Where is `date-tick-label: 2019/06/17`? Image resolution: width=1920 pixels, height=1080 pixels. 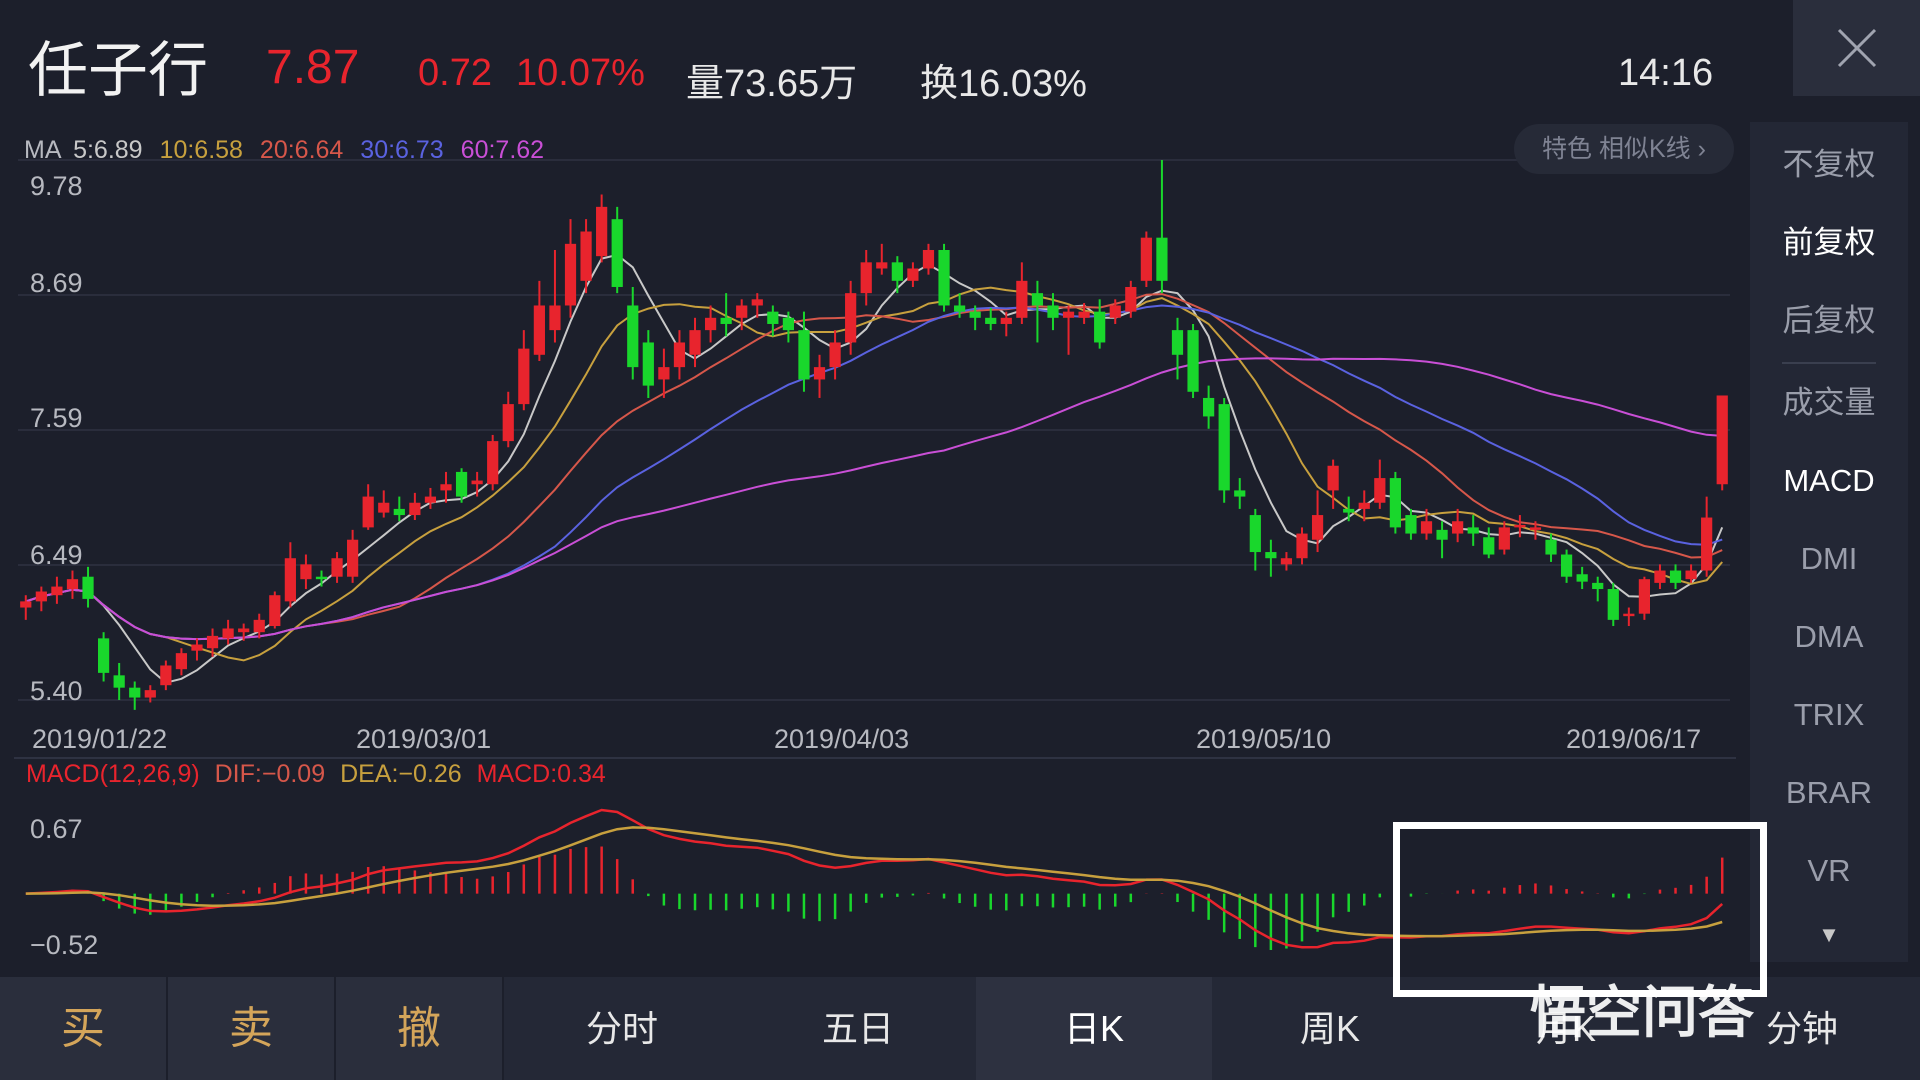
date-tick-label: 2019/06/17 is located at coordinates (1633, 739).